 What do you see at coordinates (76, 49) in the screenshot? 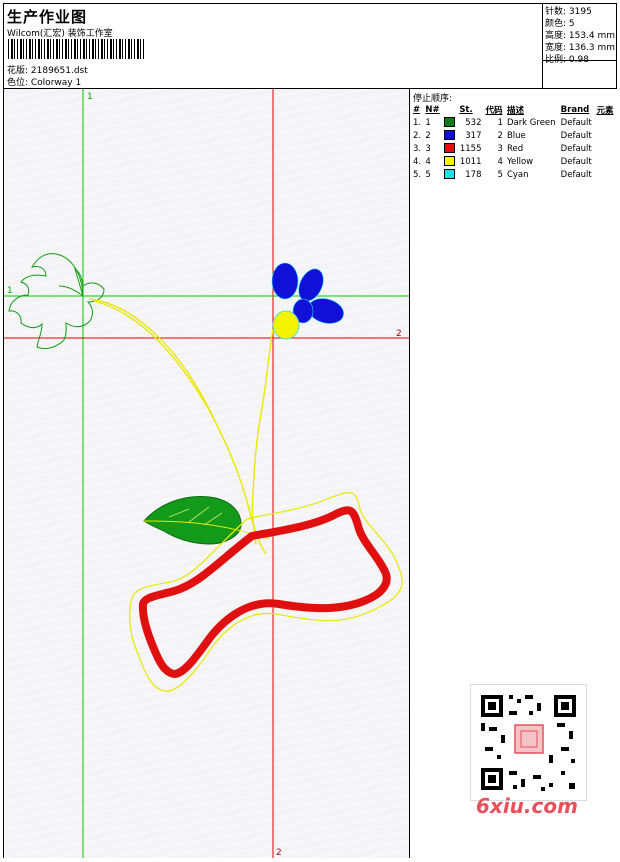
I see `barcode` at bounding box center [76, 49].